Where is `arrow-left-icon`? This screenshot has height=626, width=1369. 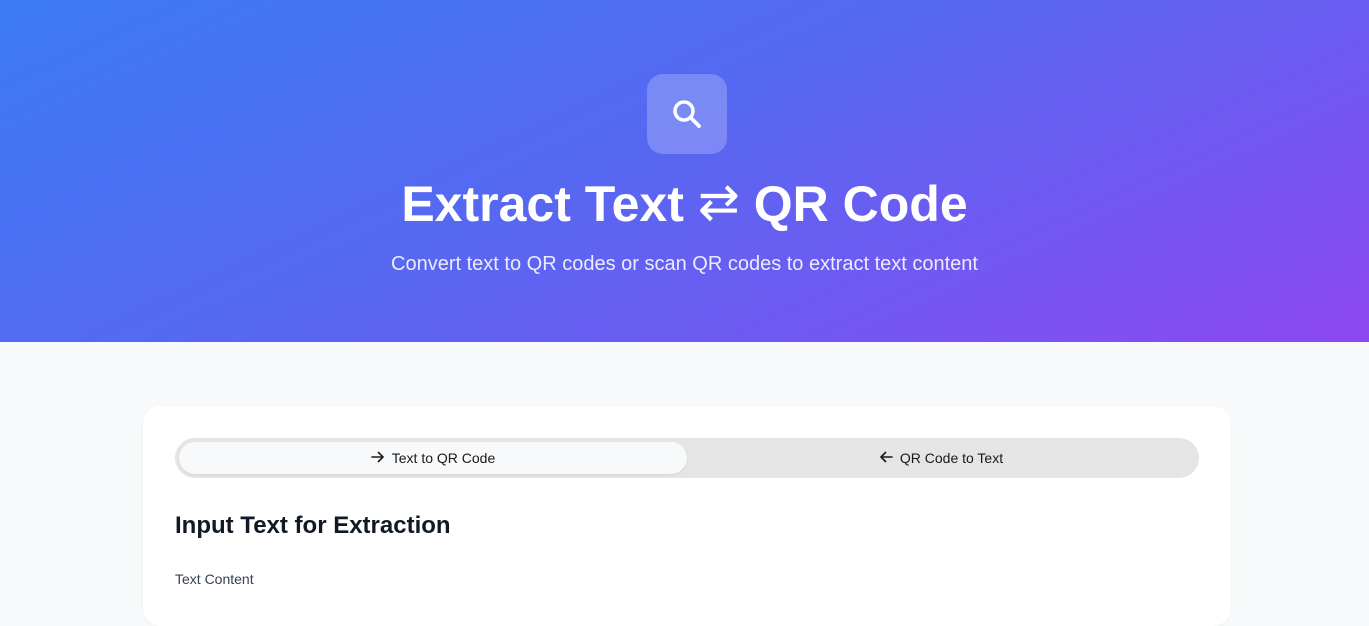
arrow-left-icon is located at coordinates (886, 458).